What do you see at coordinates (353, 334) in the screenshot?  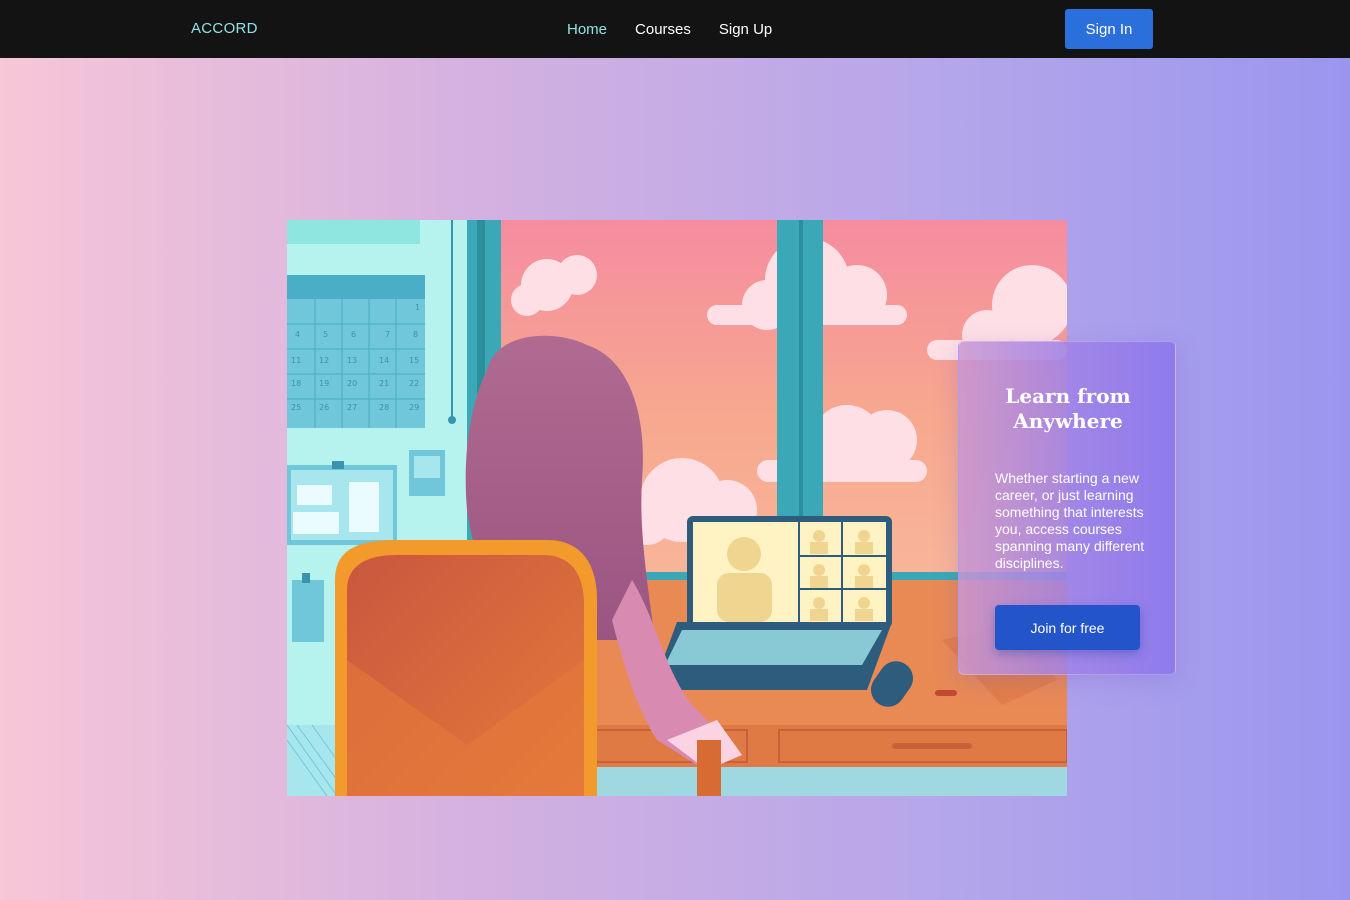 I see `svg-text: 6` at bounding box center [353, 334].